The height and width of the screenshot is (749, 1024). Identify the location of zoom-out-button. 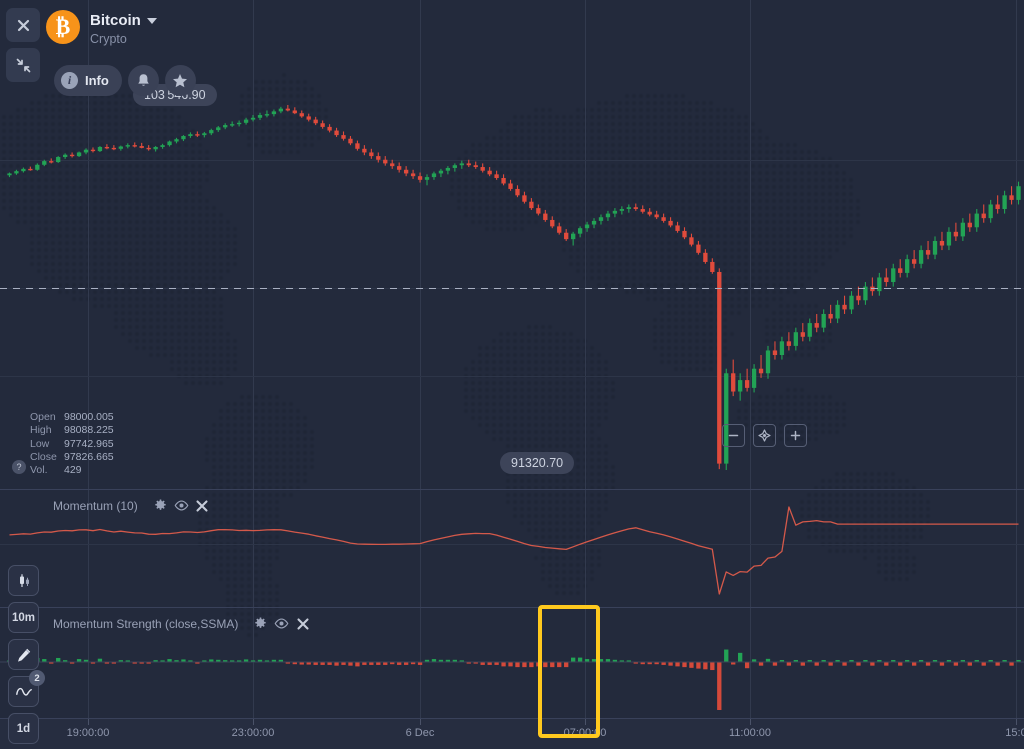
(733, 435).